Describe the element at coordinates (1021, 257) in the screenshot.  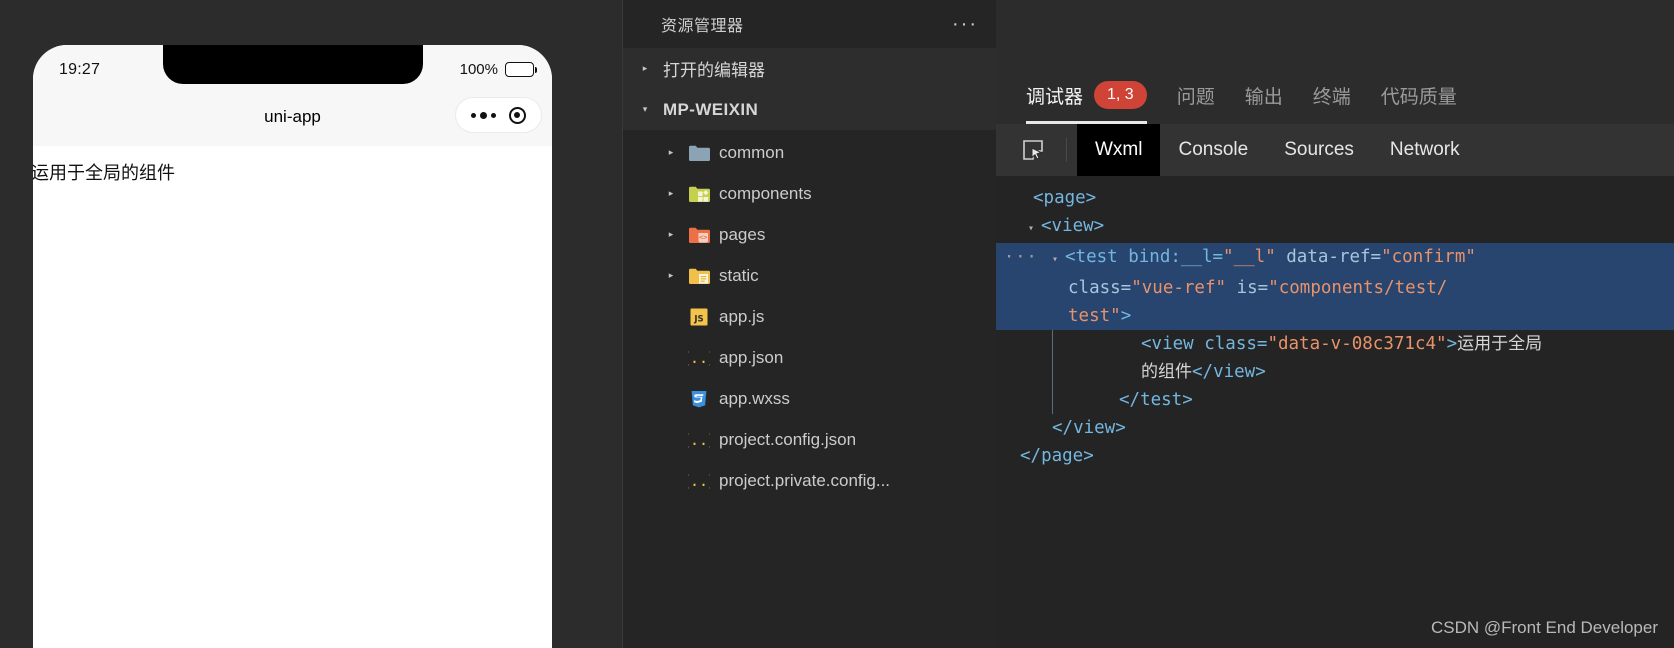
I see `gutter-ellipsis: ···` at that location.